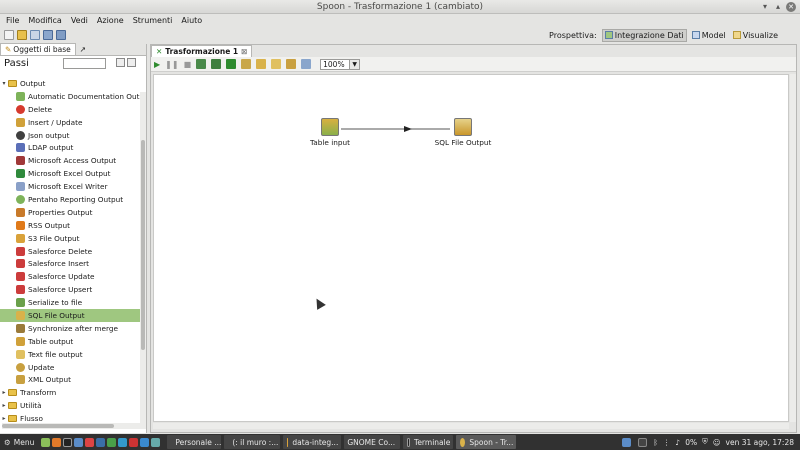 This screenshot has width=800, height=450. What do you see at coordinates (153, 20) in the screenshot?
I see `menu-strumenti: Strumenti` at bounding box center [153, 20].